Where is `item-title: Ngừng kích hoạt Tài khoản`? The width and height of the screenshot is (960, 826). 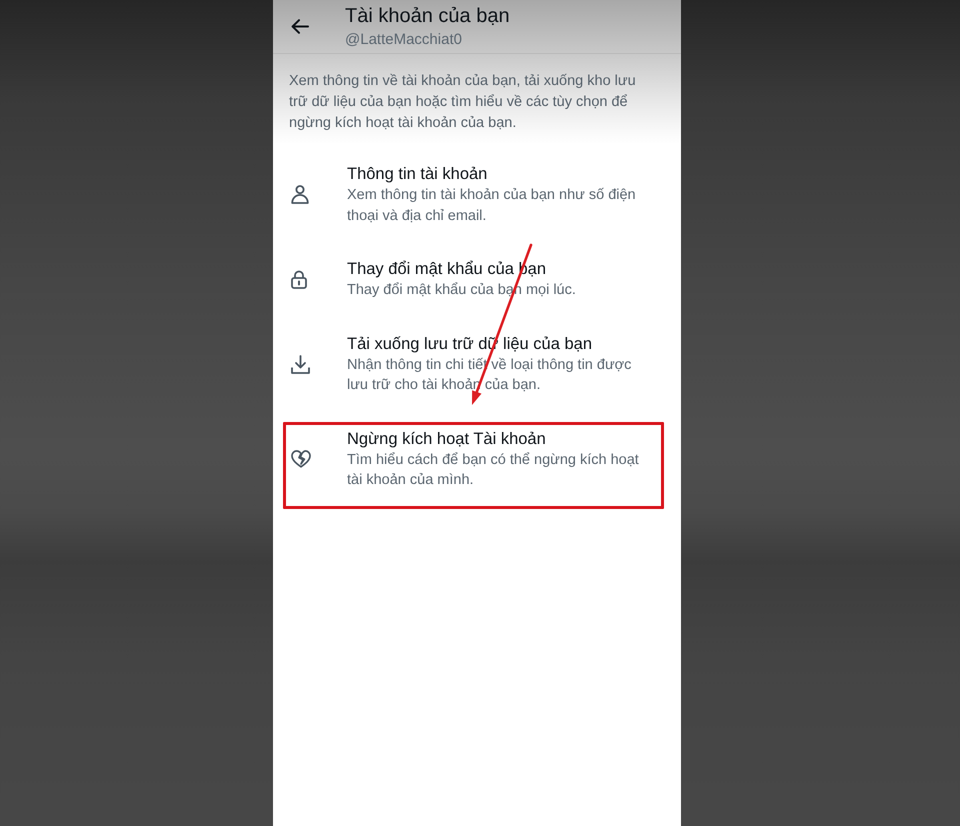 item-title: Ngừng kích hoạt Tài khoản is located at coordinates (447, 439).